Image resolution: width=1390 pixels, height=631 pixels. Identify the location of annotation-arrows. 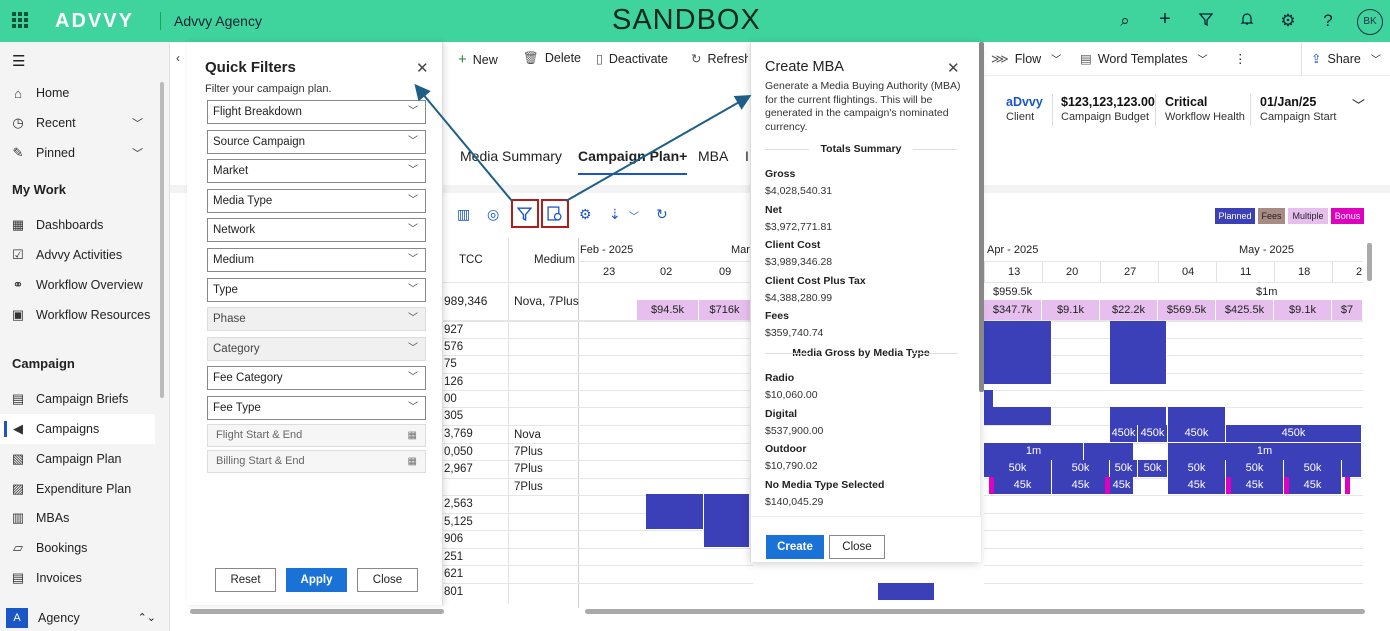
(583, 142).